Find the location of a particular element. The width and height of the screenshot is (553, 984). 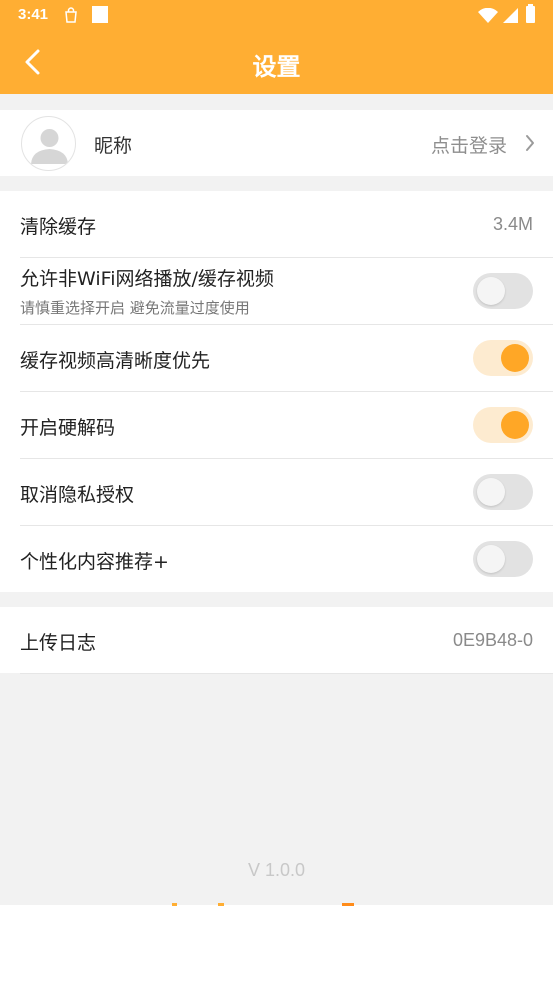

nickname-label: 昵称 is located at coordinates (113, 146).